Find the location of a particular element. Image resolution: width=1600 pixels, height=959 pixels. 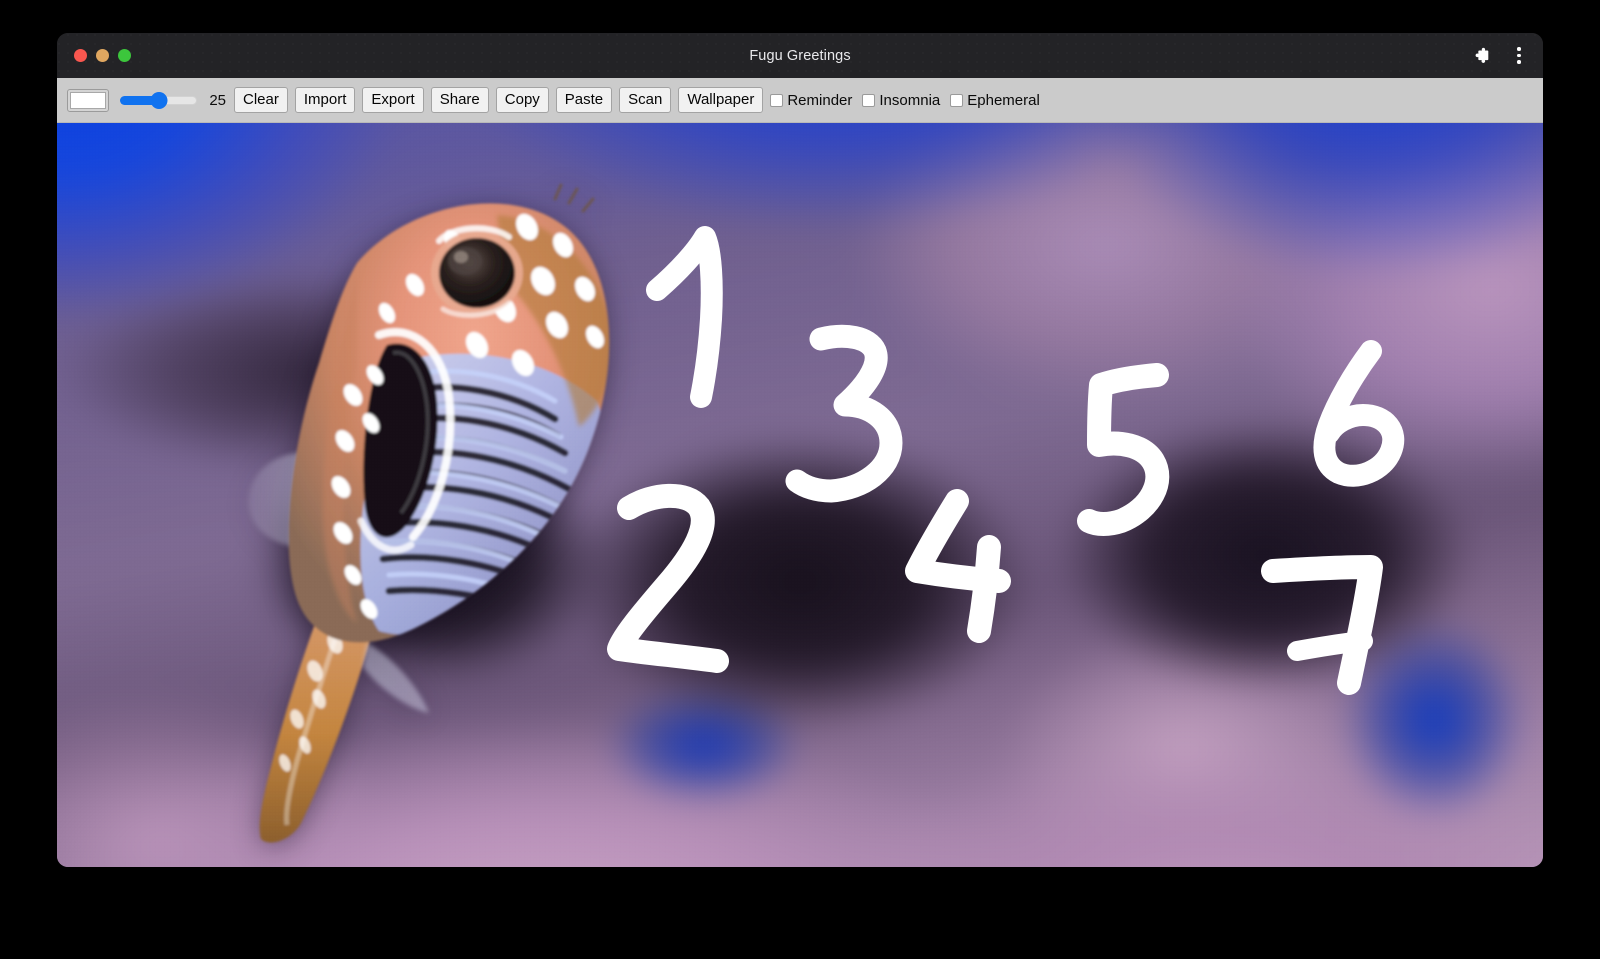

kebab-dots is located at coordinates (1519, 55).